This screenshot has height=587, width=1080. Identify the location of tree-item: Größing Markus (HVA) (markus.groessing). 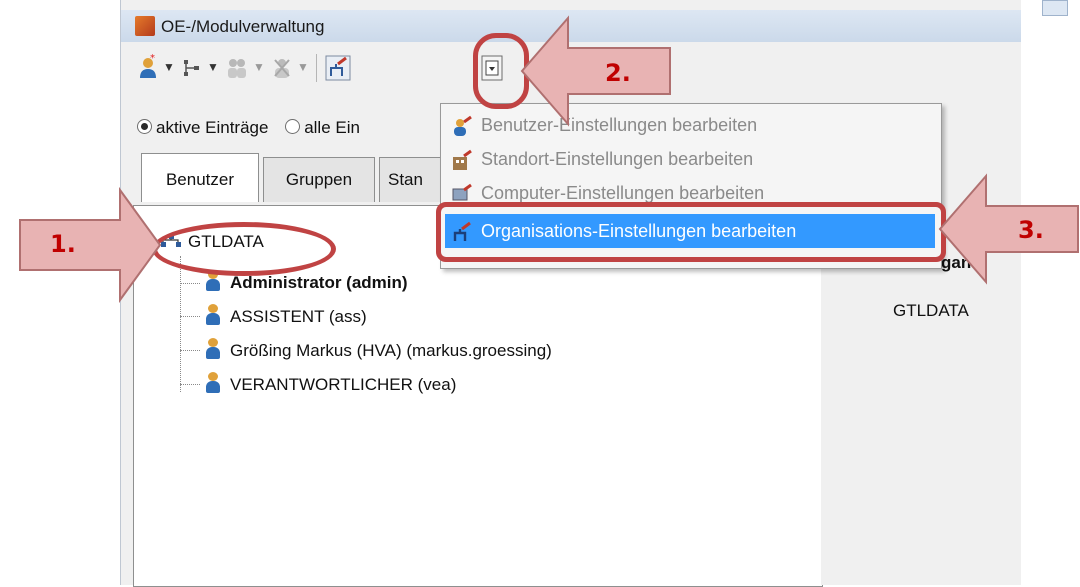
(379, 349).